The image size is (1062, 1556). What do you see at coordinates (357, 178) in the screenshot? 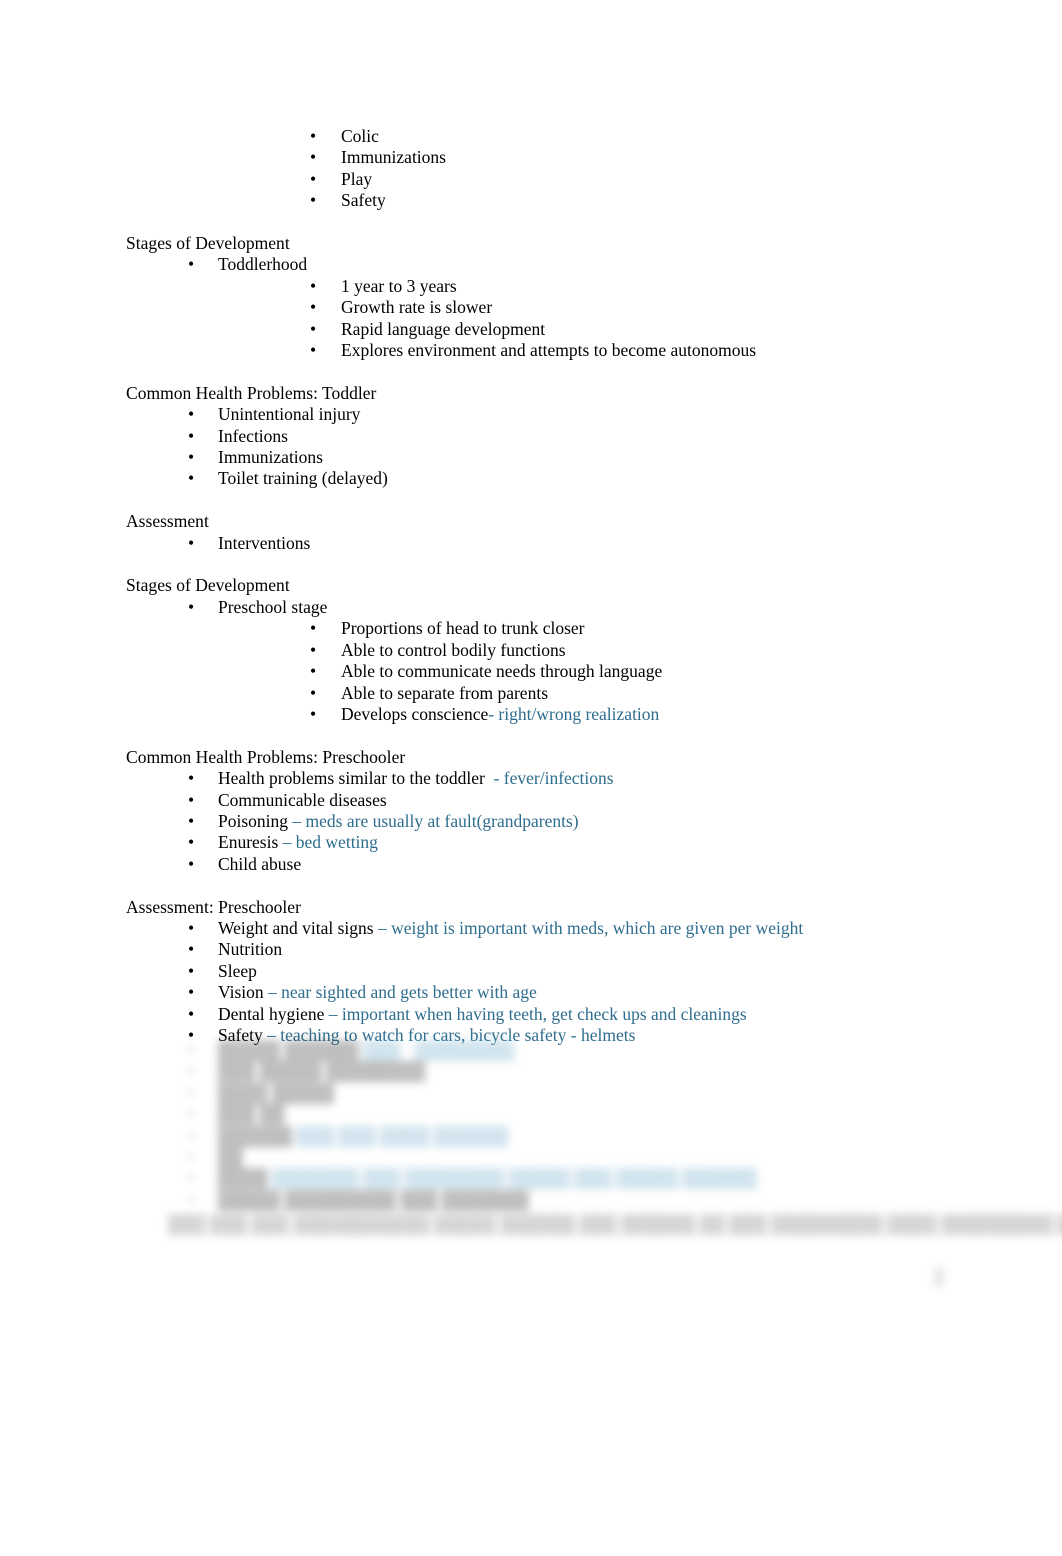
I see `list-item-label: Play` at bounding box center [357, 178].